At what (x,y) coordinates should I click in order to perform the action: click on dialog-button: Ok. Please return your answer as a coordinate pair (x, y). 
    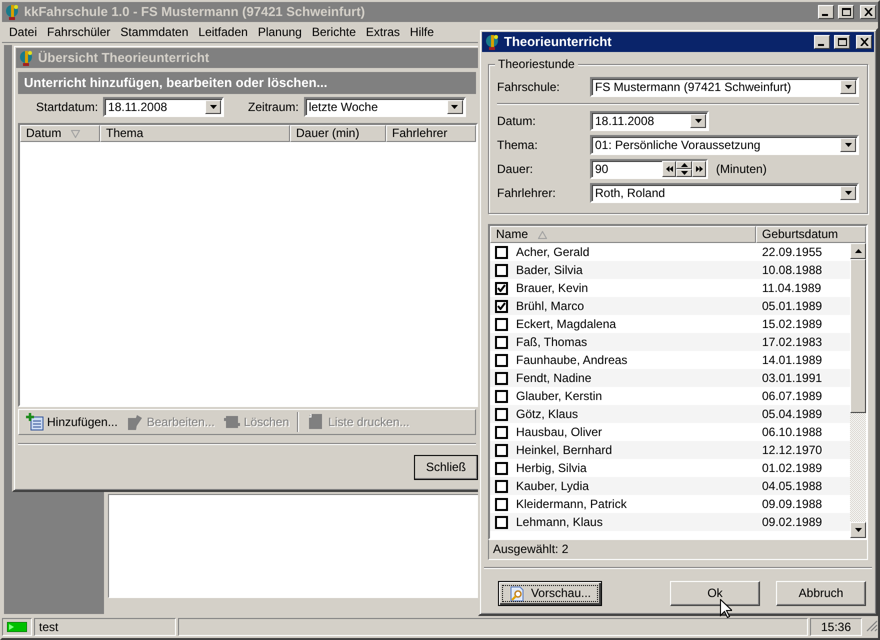
    Looking at the image, I should click on (715, 593).